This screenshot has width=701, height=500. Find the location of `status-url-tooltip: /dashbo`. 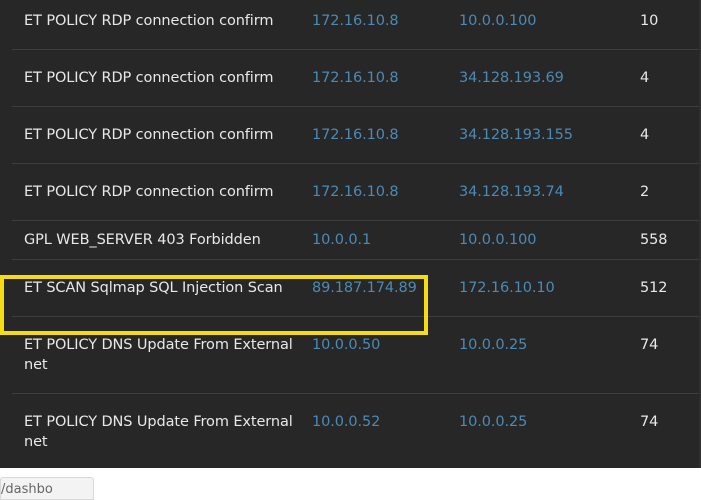

status-url-tooltip: /dashbo is located at coordinates (47, 488).